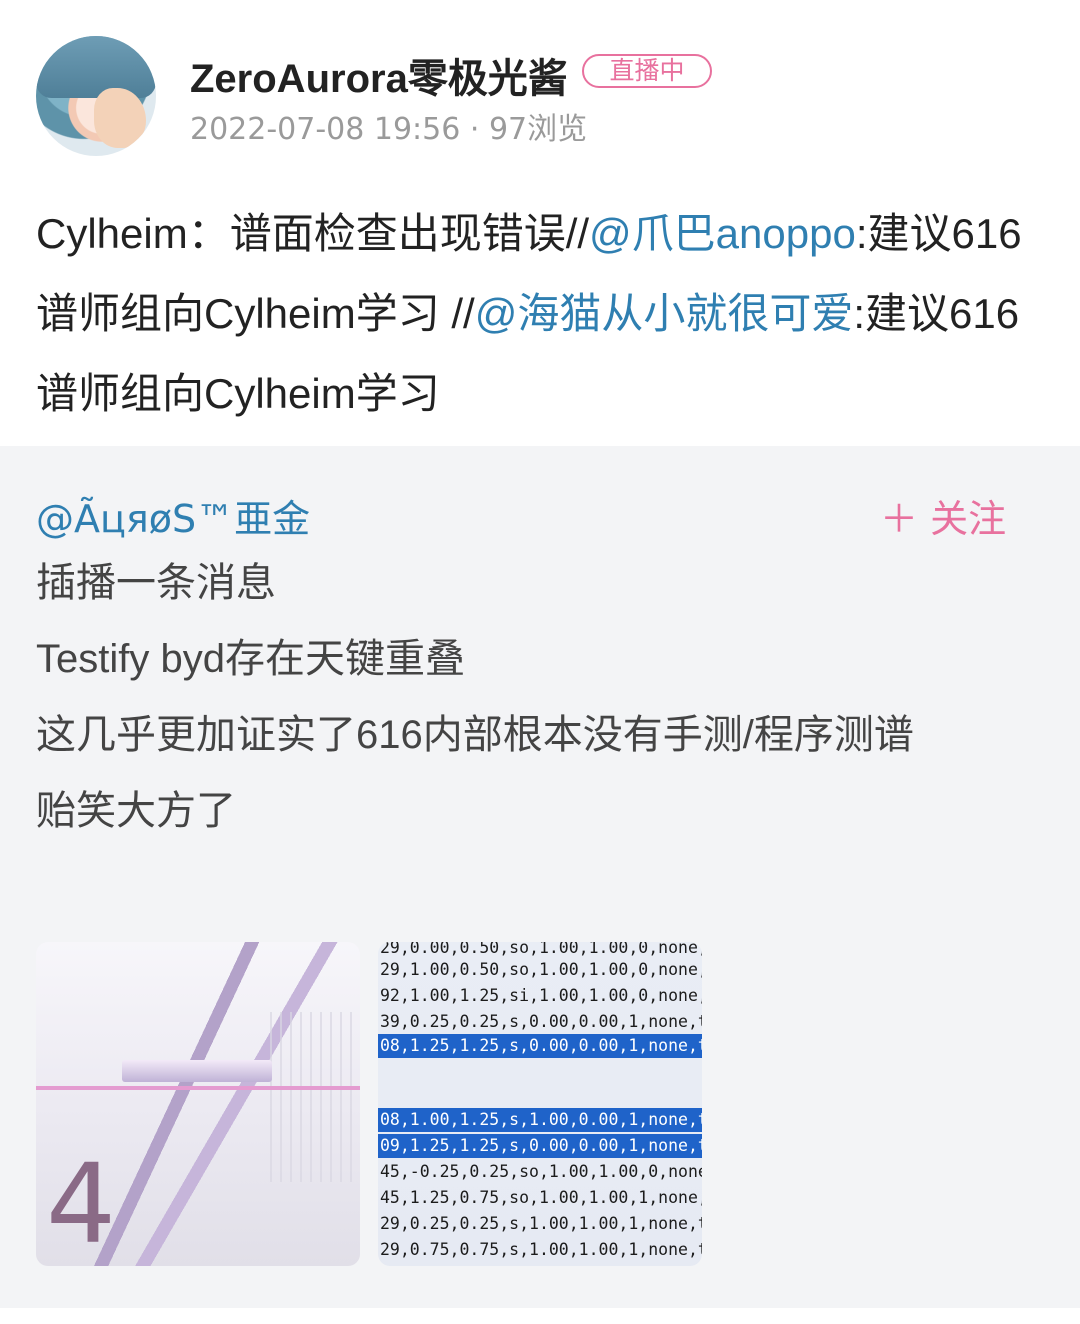 Image resolution: width=1080 pixels, height=1324 pixels. What do you see at coordinates (540, 1120) in the screenshot?
I see `code-line: 08,1.00,1.25,s,1.00,0.00,1,none,true);` at bounding box center [540, 1120].